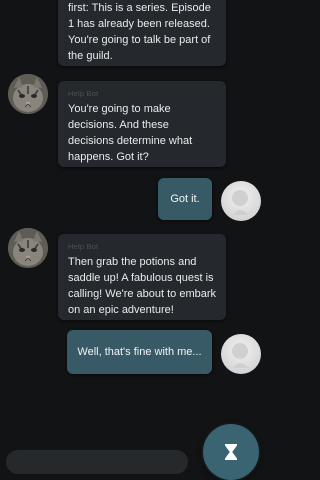 Image resolution: width=320 pixels, height=480 pixels. What do you see at coordinates (142, 294) in the screenshot?
I see `message-line: calling! We're about to embark` at bounding box center [142, 294].